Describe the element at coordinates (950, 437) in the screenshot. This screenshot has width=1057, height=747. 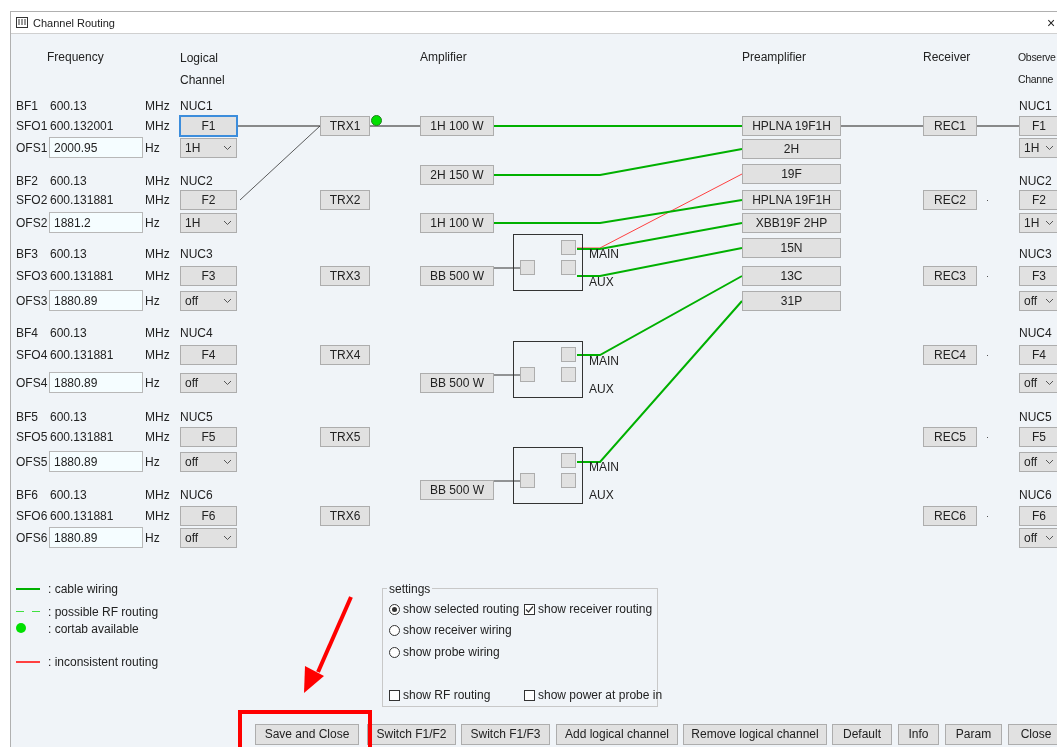
I see `receiver-button: REC5` at that location.